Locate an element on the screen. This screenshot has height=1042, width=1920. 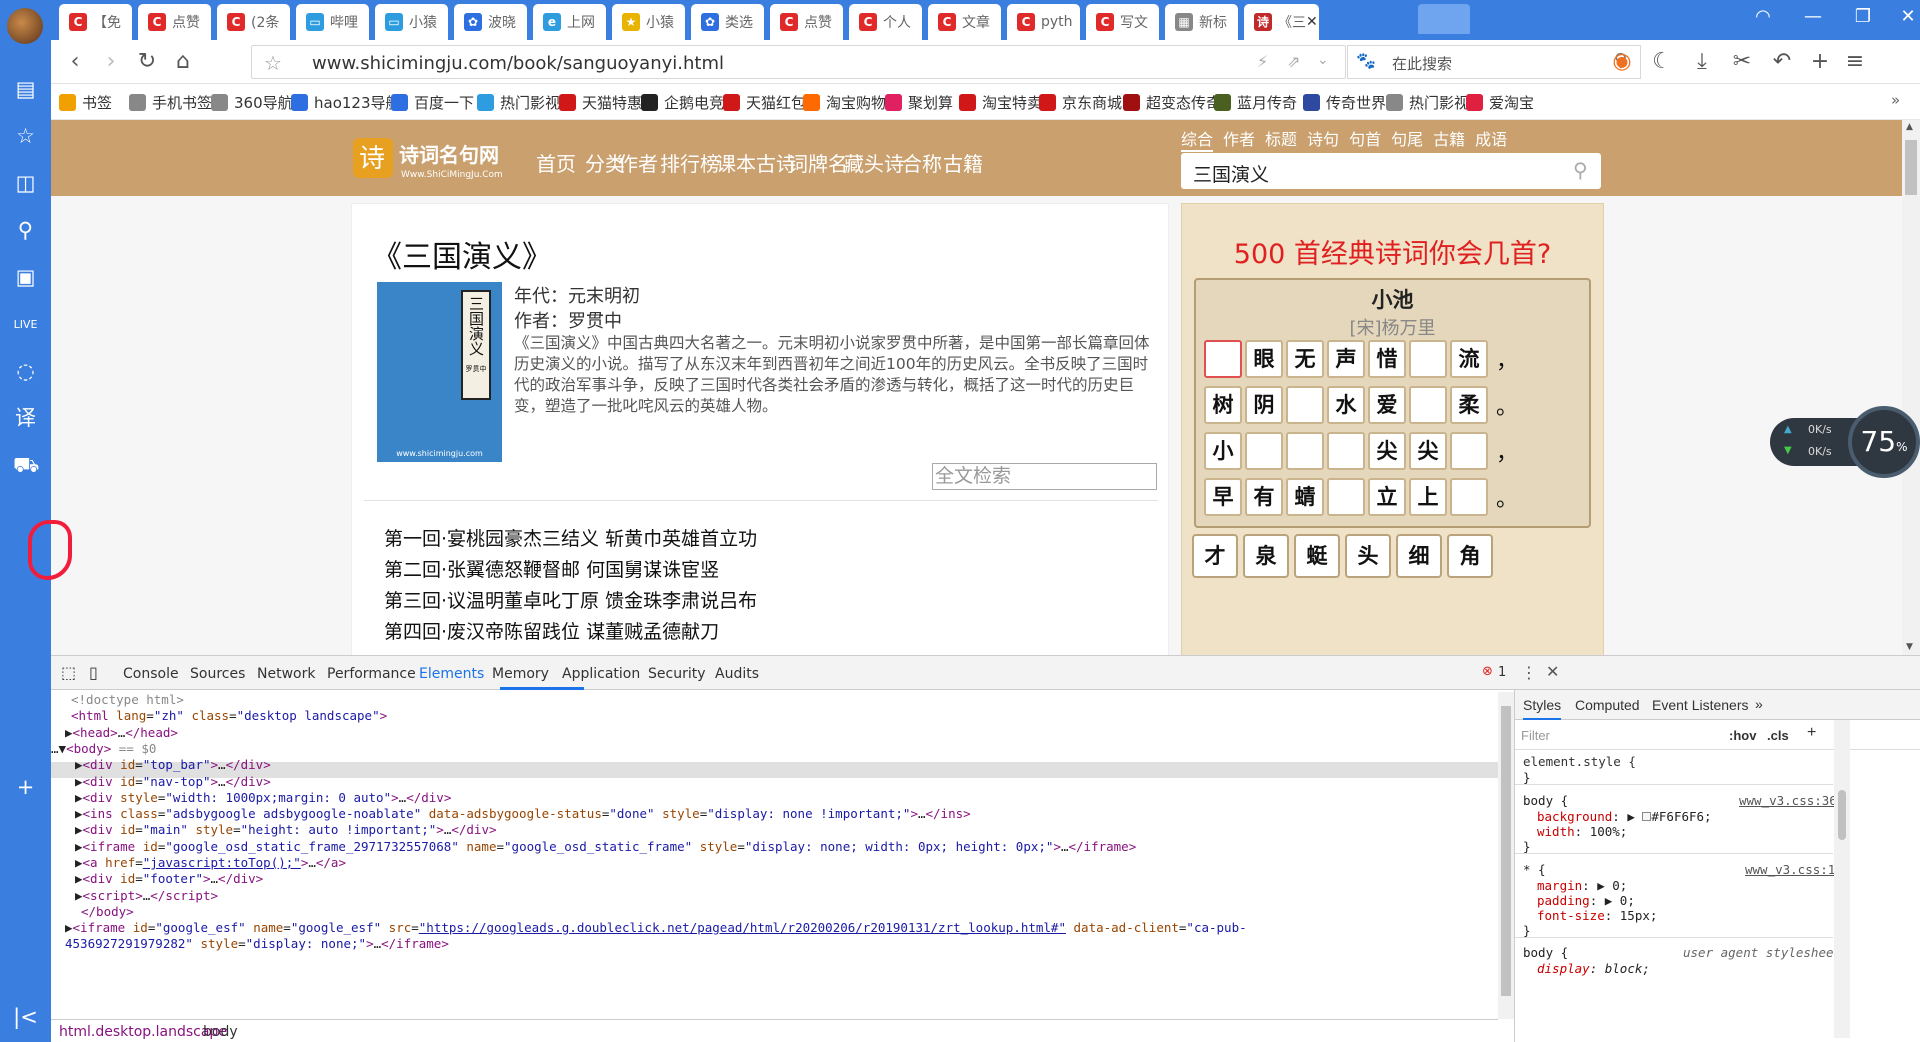
poem-option-button: 蜓 is located at coordinates (1317, 556).